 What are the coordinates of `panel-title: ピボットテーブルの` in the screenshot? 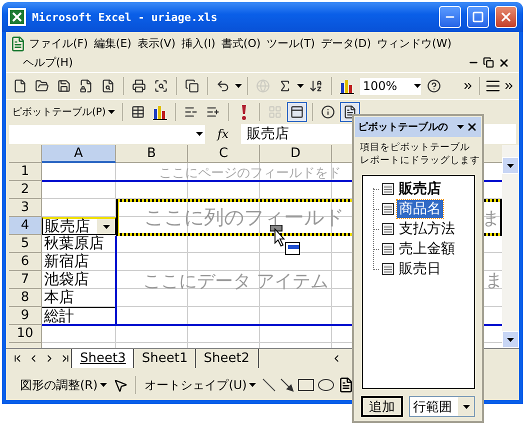 It's located at (403, 127).